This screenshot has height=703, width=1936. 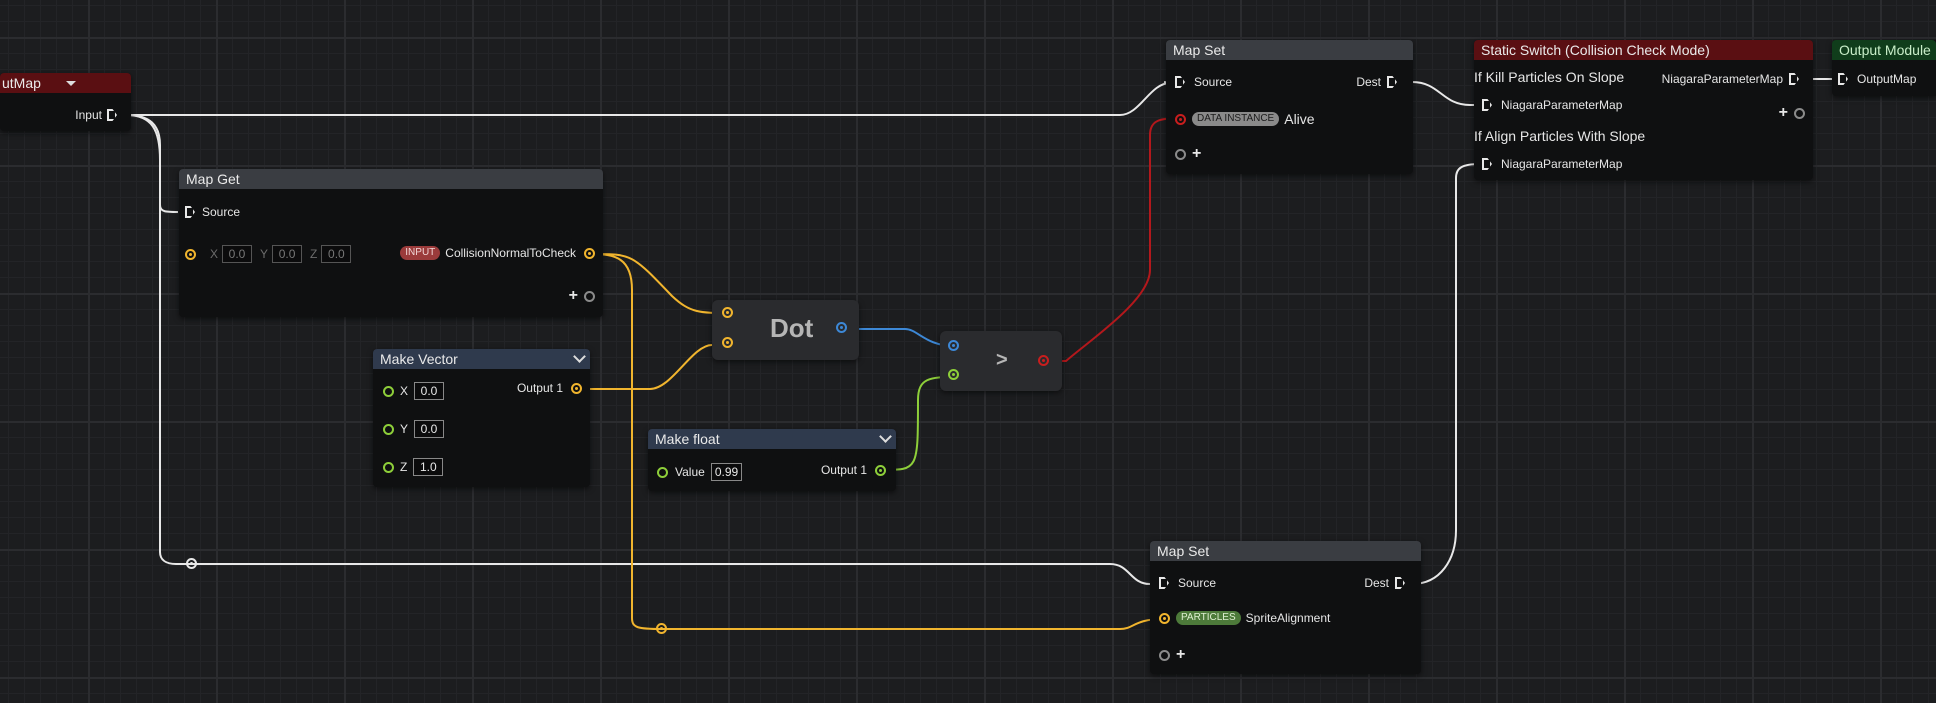 I want to click on static-switch-title: Static Switch (Collision Check Mode), so click(x=1643, y=50).